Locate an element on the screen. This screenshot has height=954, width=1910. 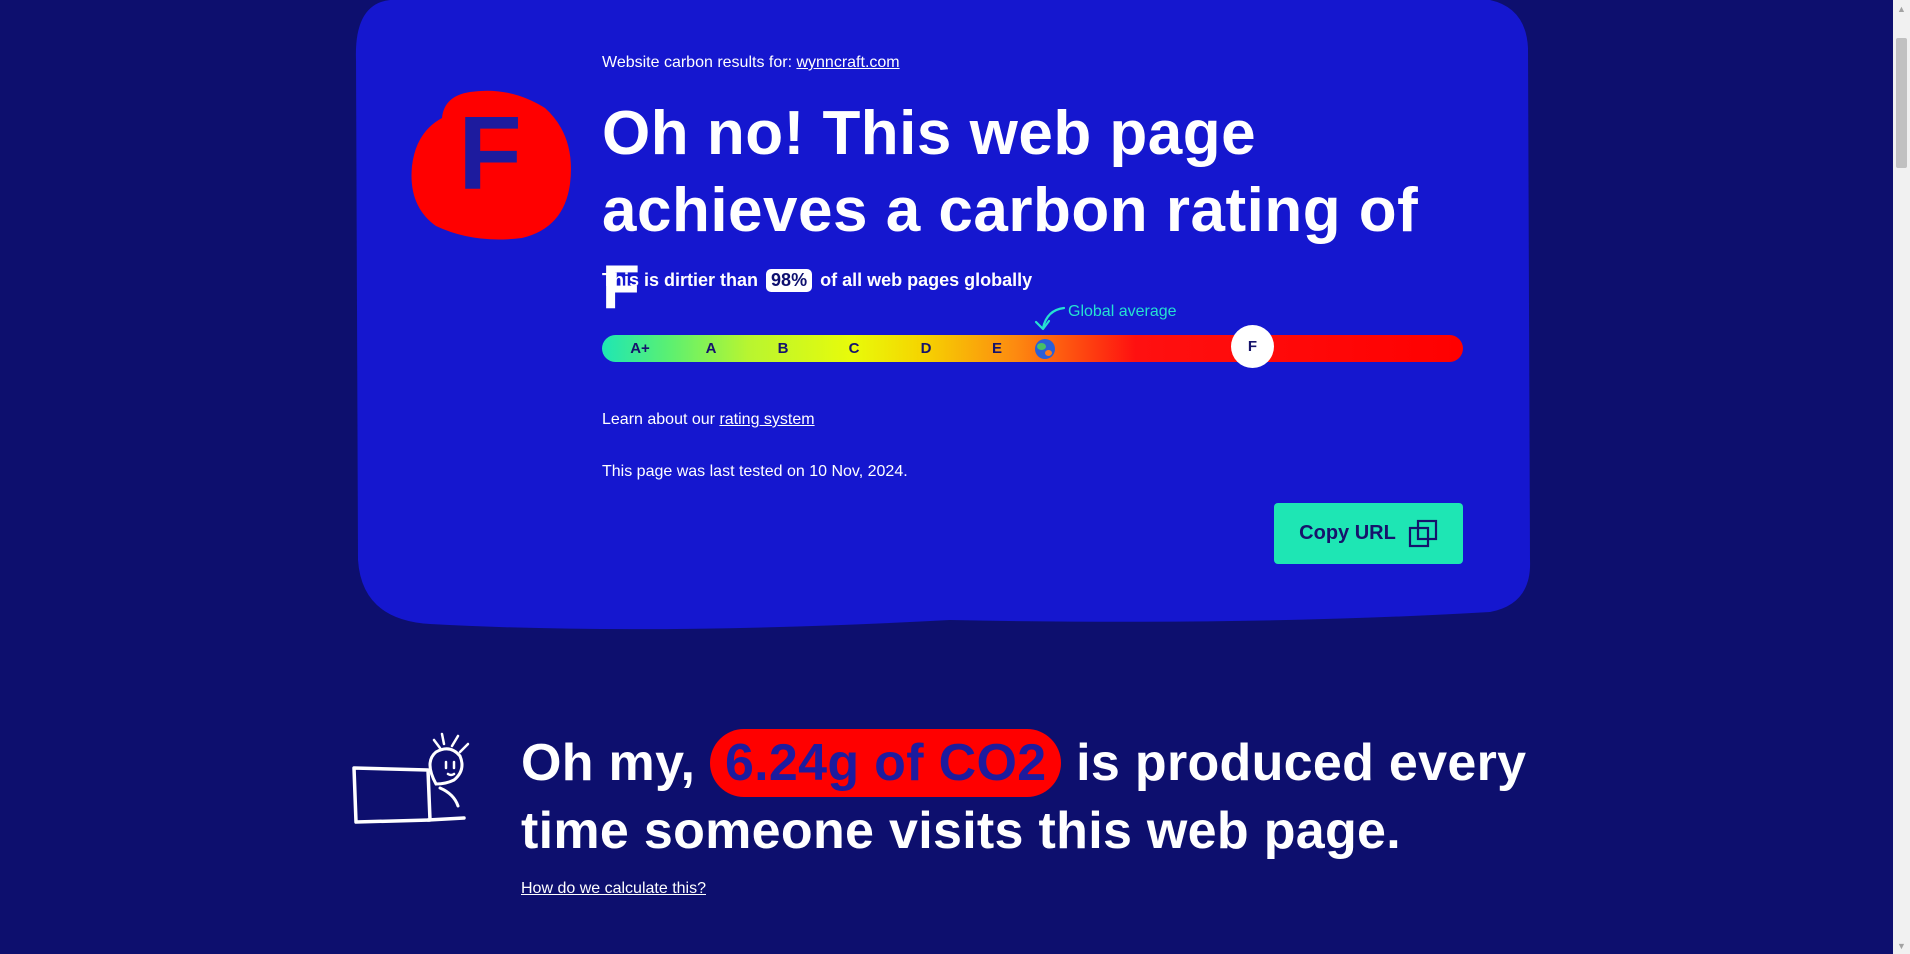
dirtier-suffix: of all web pages globally is located at coordinates (926, 280).